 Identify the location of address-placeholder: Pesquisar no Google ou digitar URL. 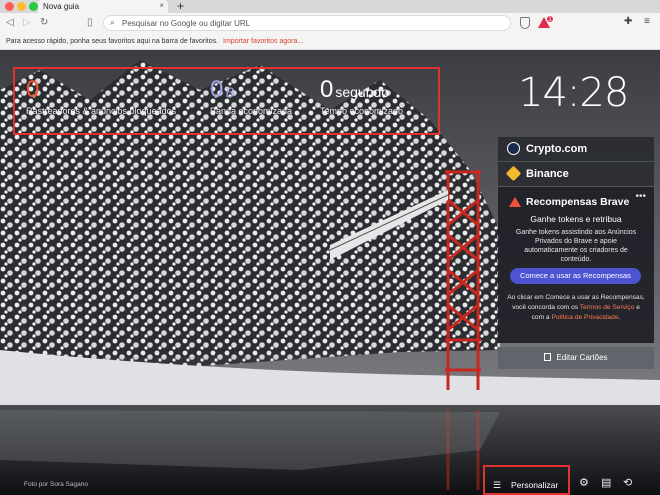
(186, 23).